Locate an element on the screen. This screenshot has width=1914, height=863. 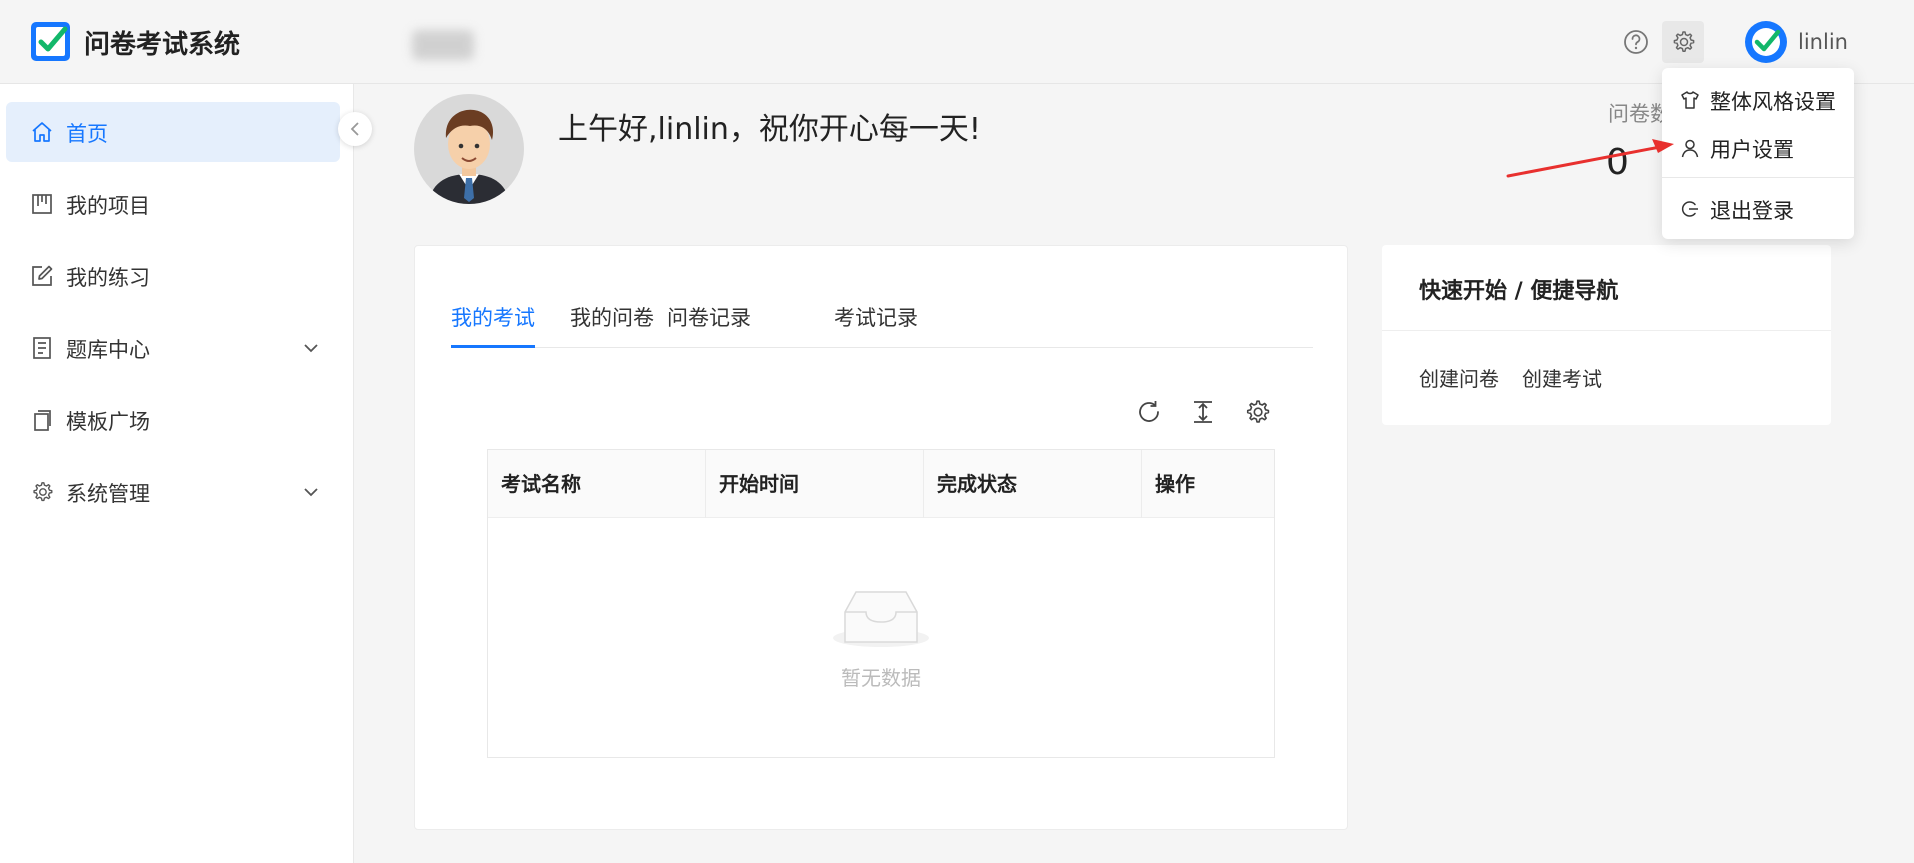
sidebar-item-practice: 我的练习 is located at coordinates (173, 276).